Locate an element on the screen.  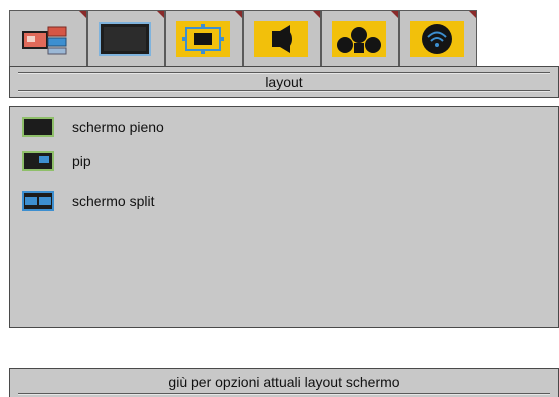
page-title: layout is located at coordinates (284, 82).